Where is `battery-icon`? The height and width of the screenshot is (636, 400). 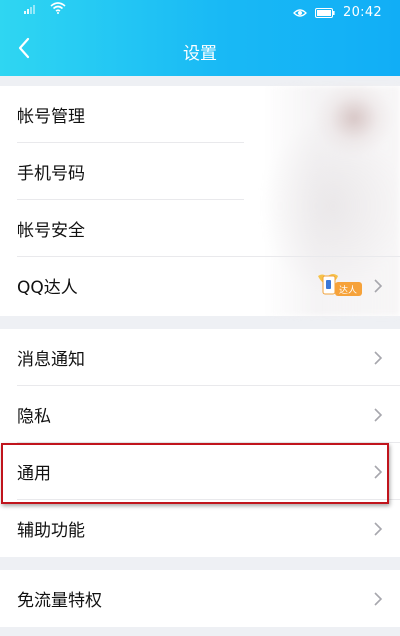
battery-icon is located at coordinates (325, 12).